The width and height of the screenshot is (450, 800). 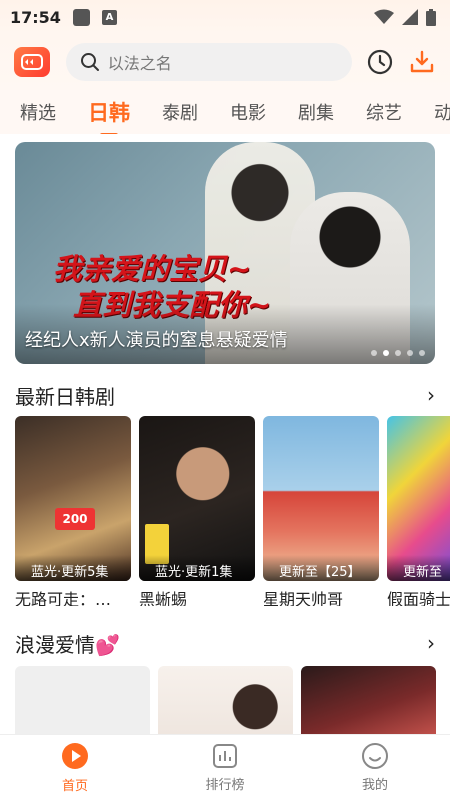 I want to click on download-button, so click(x=422, y=62).